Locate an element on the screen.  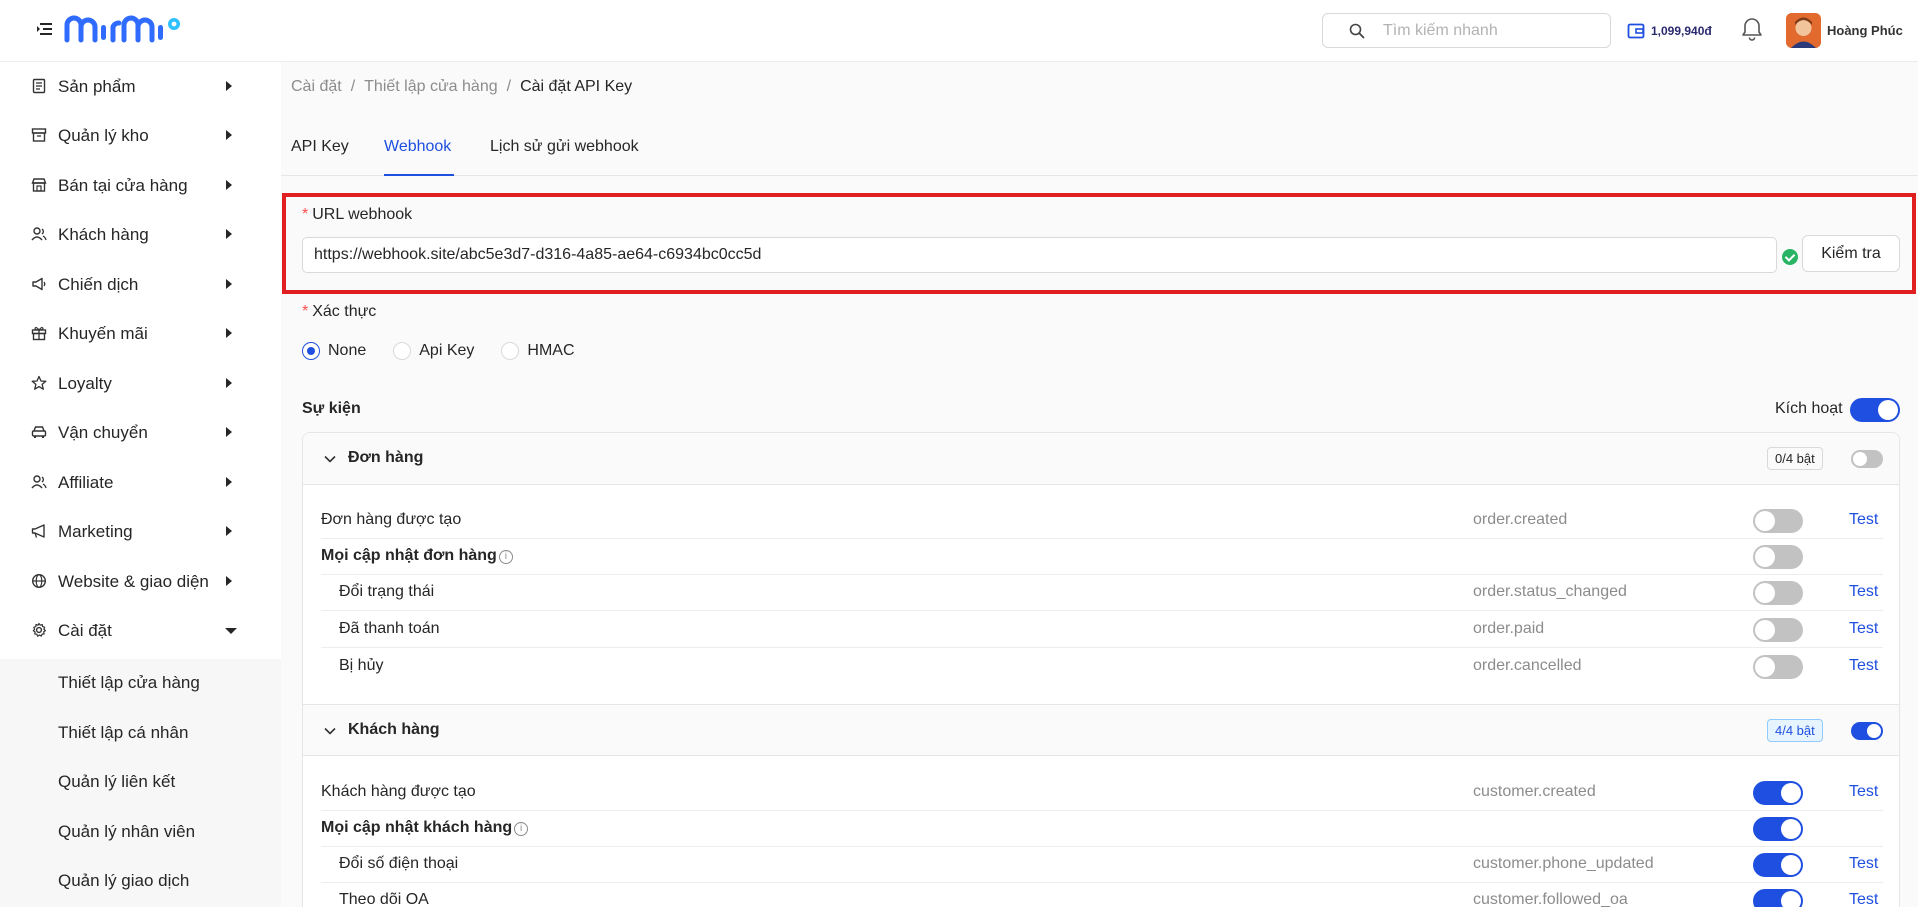
event-name: Mọi cập nhật khách hàng i is located at coordinates (425, 828).